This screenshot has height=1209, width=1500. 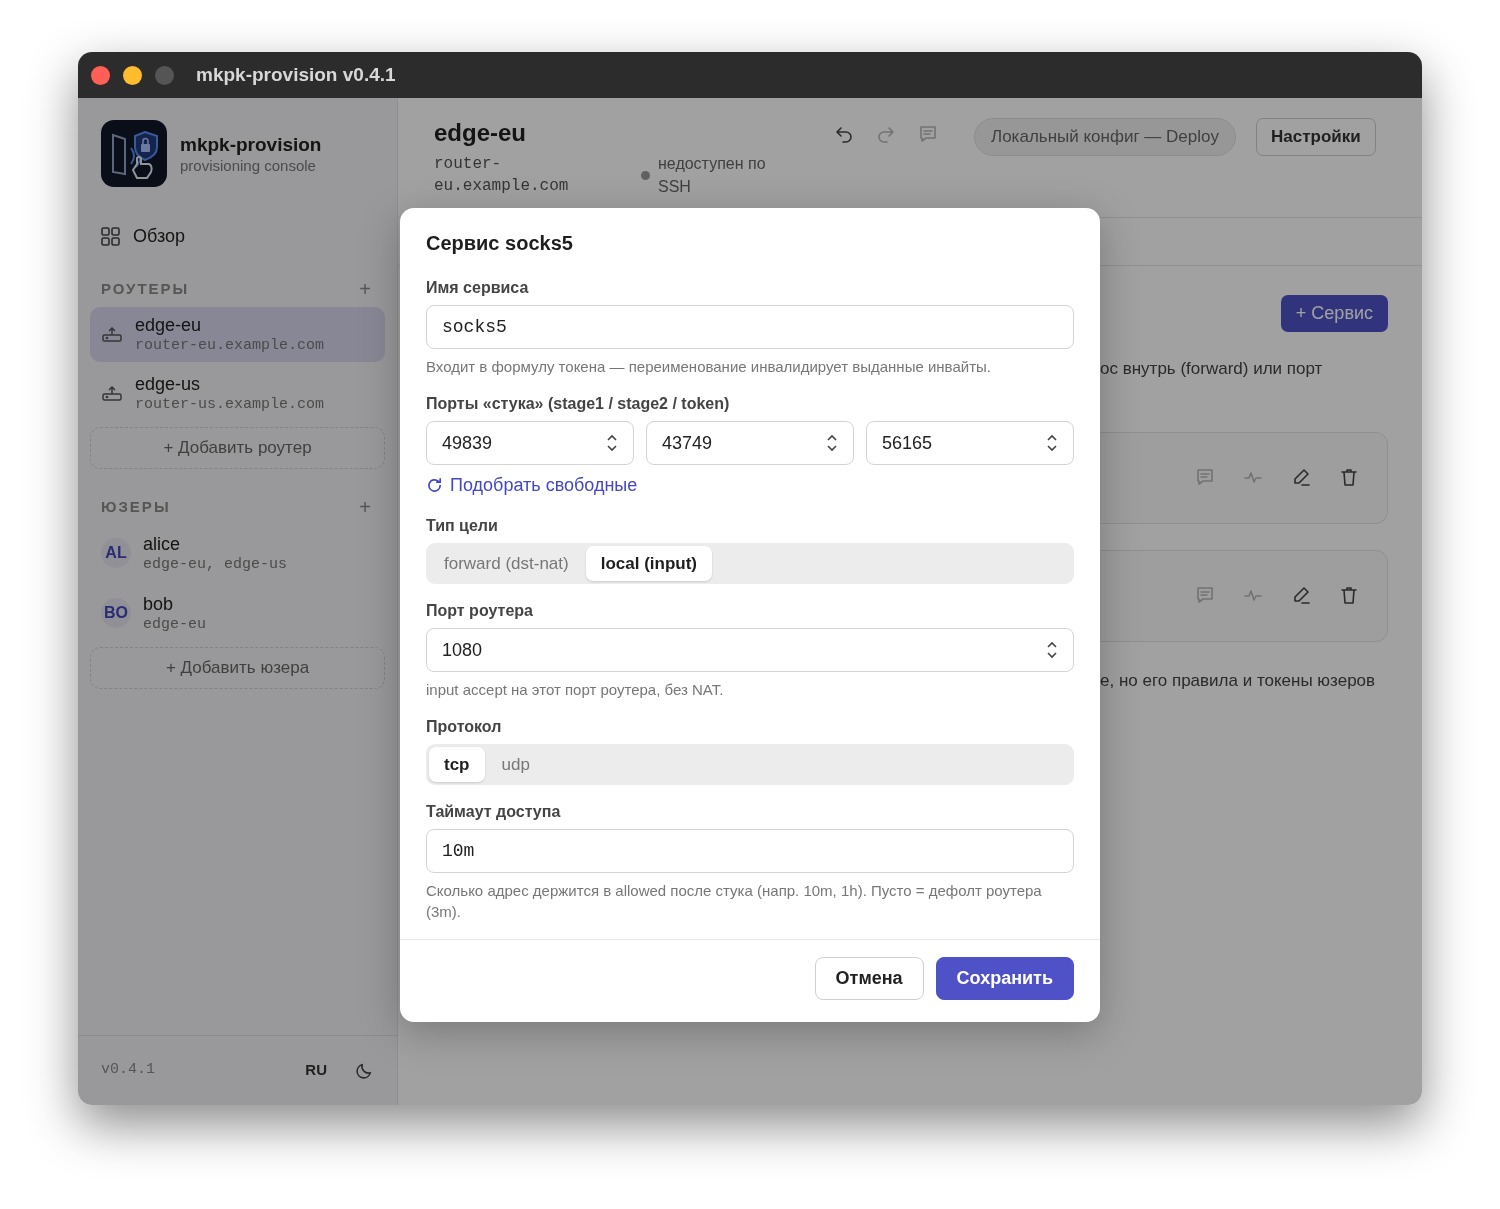 What do you see at coordinates (128, 1070) in the screenshot?
I see `version-label: v0.4.1` at bounding box center [128, 1070].